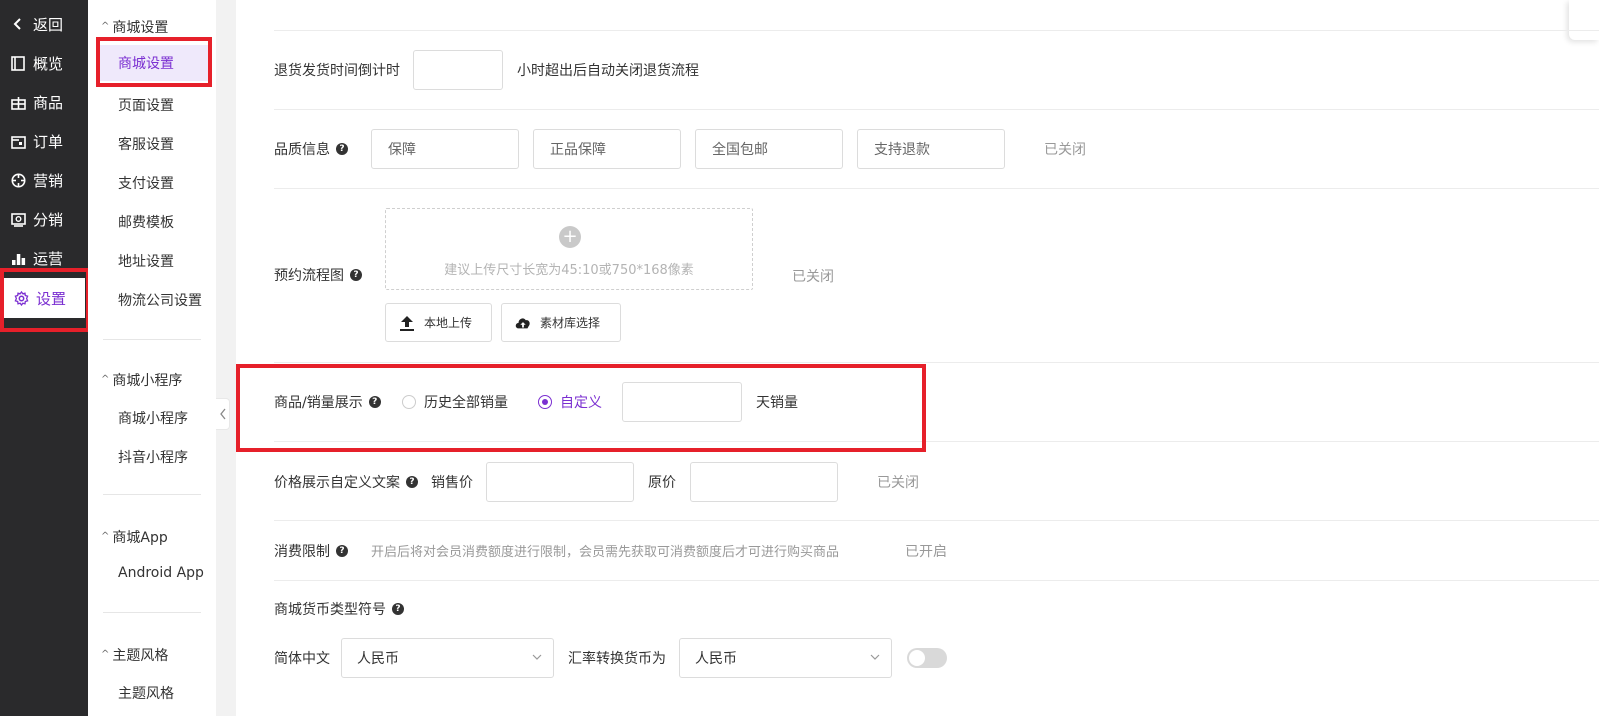  Describe the element at coordinates (570, 323) in the screenshot. I see `library-select-label: 素材库选择` at that location.